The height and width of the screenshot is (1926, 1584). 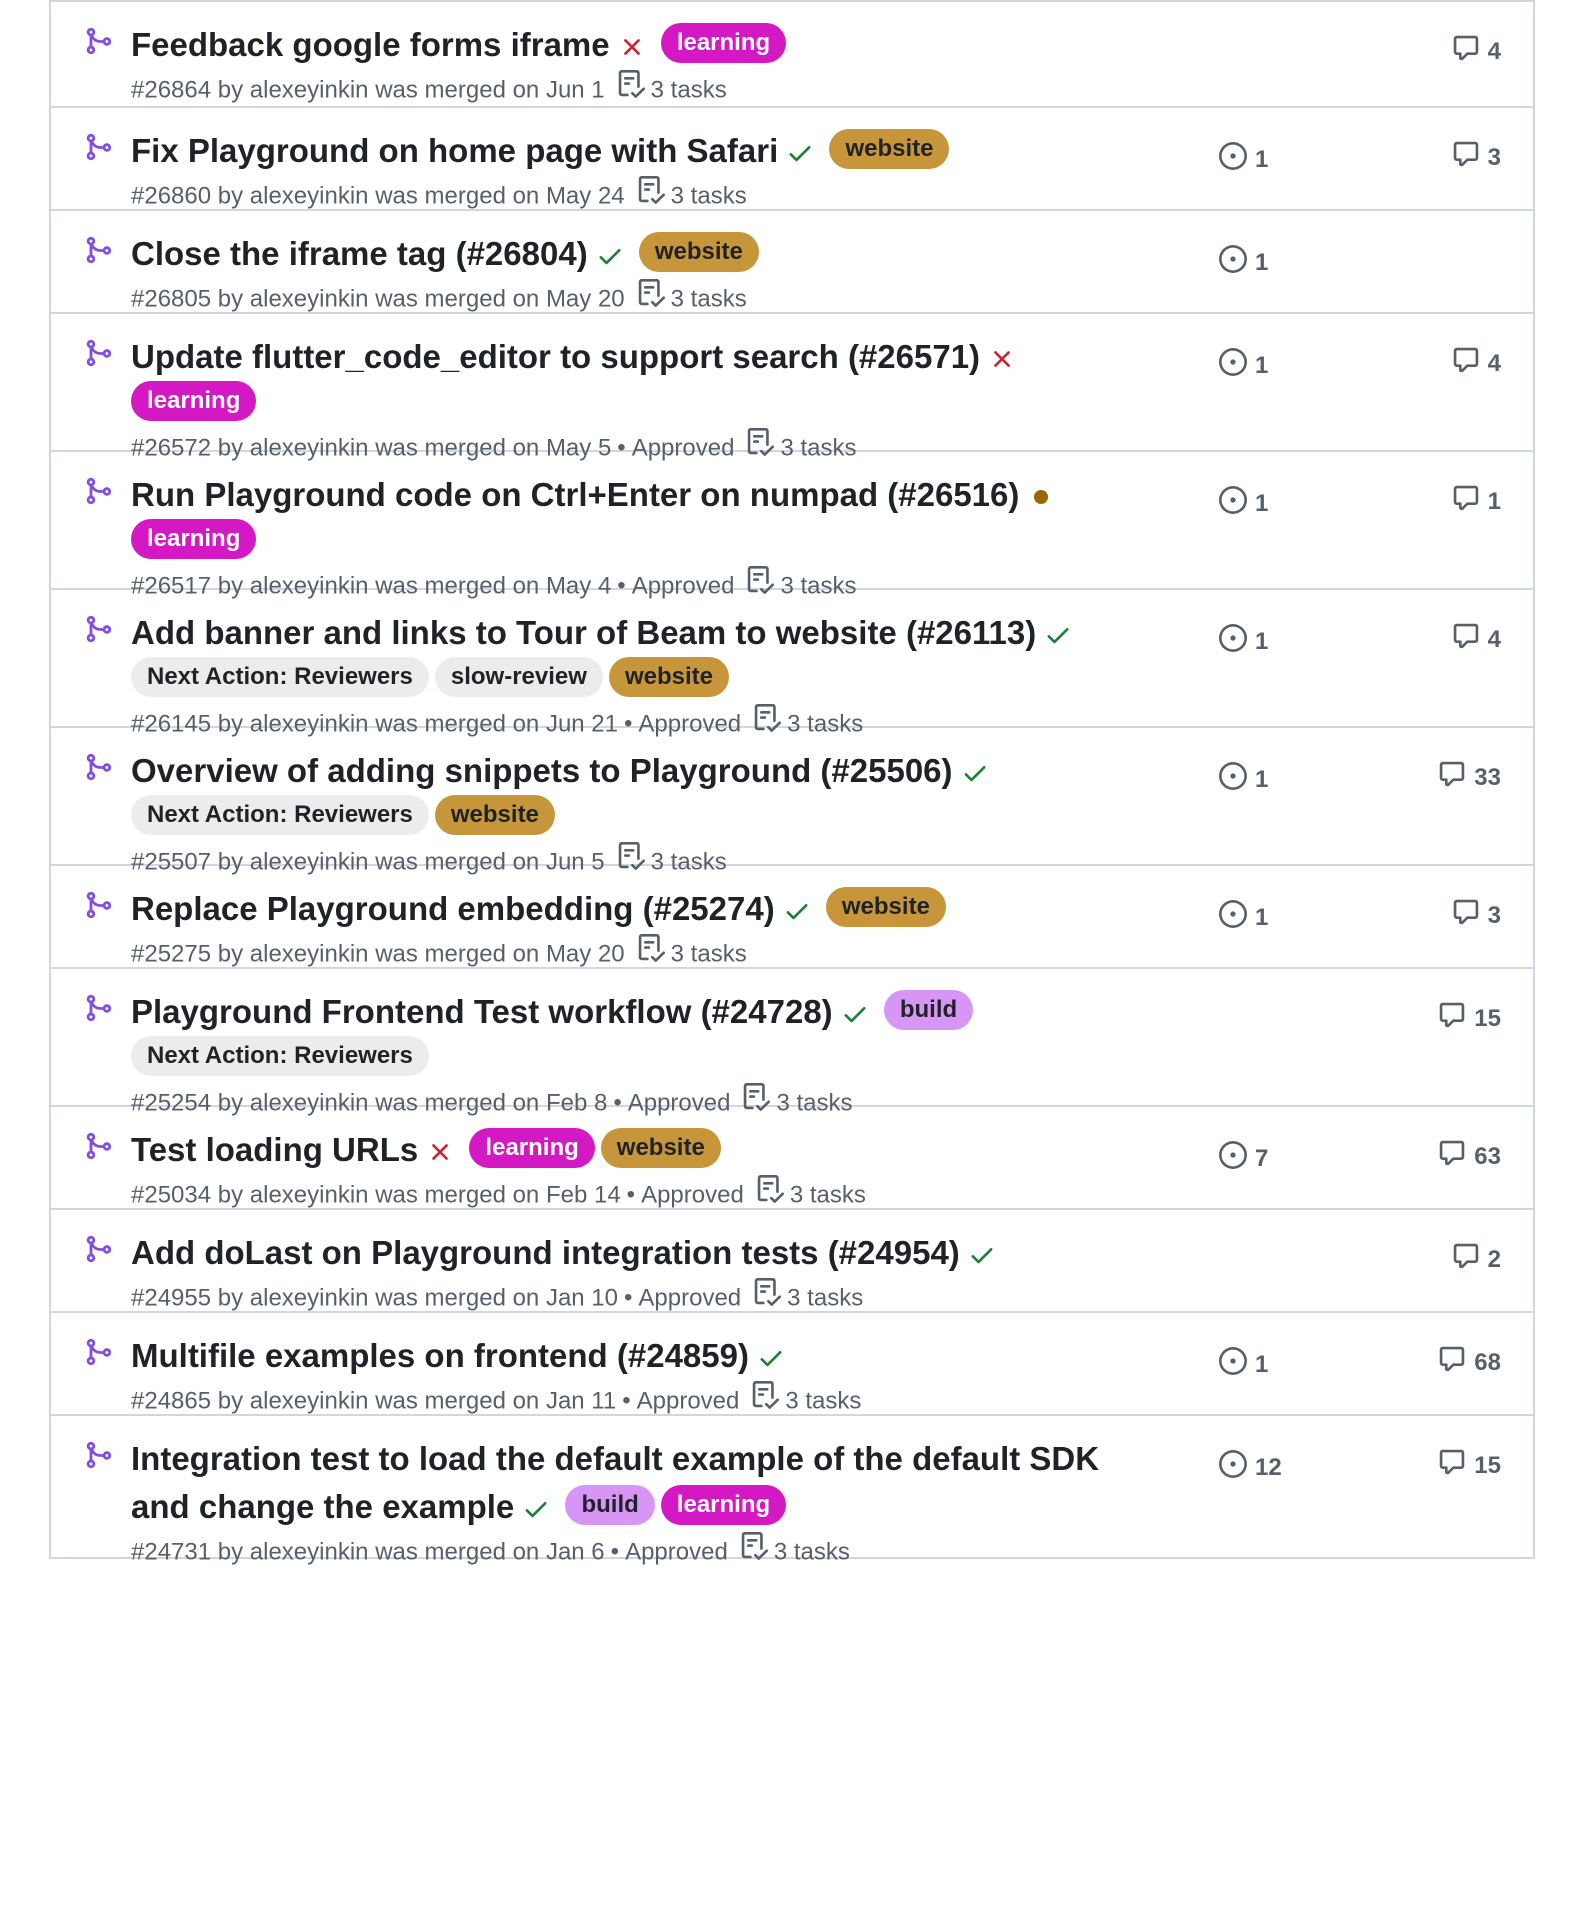 What do you see at coordinates (359, 253) in the screenshot?
I see `pr-title-link: Close the iframe tag (#26804)` at bounding box center [359, 253].